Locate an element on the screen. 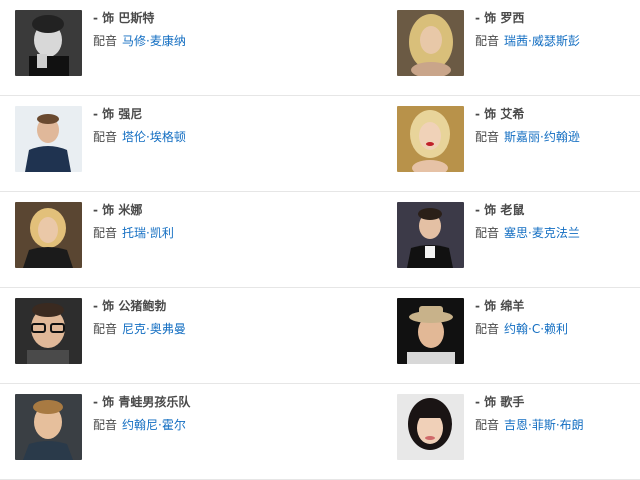 This screenshot has height=480, width=640. cast-card: - 饰 老鼠 配音 塞思·麦克法兰 is located at coordinates (518, 235).